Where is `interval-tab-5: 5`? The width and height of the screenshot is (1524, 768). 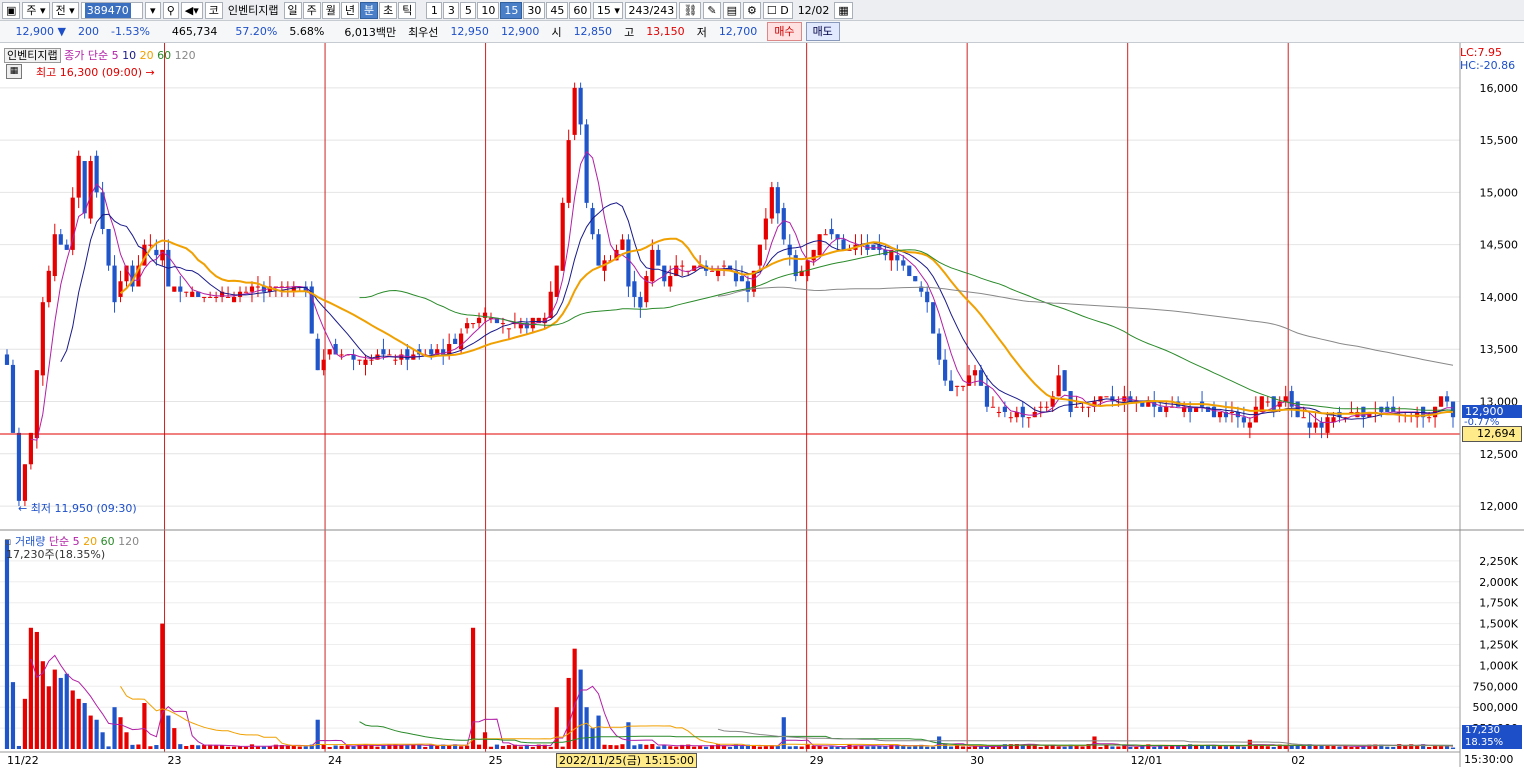
interval-tab-5: 5 is located at coordinates (468, 10).